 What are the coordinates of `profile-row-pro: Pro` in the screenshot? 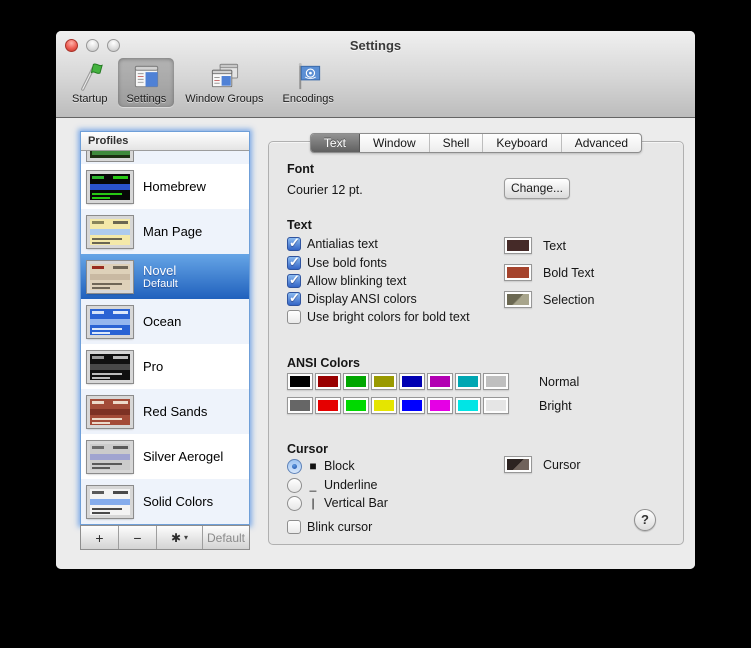 It's located at (165, 366).